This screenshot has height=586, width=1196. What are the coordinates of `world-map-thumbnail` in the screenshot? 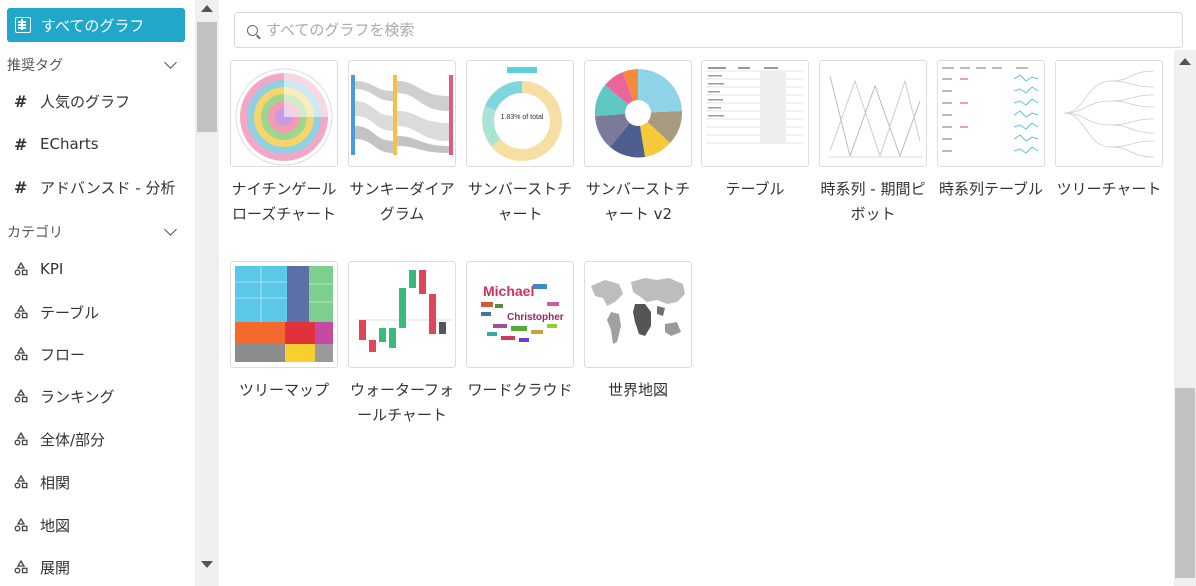 It's located at (638, 314).